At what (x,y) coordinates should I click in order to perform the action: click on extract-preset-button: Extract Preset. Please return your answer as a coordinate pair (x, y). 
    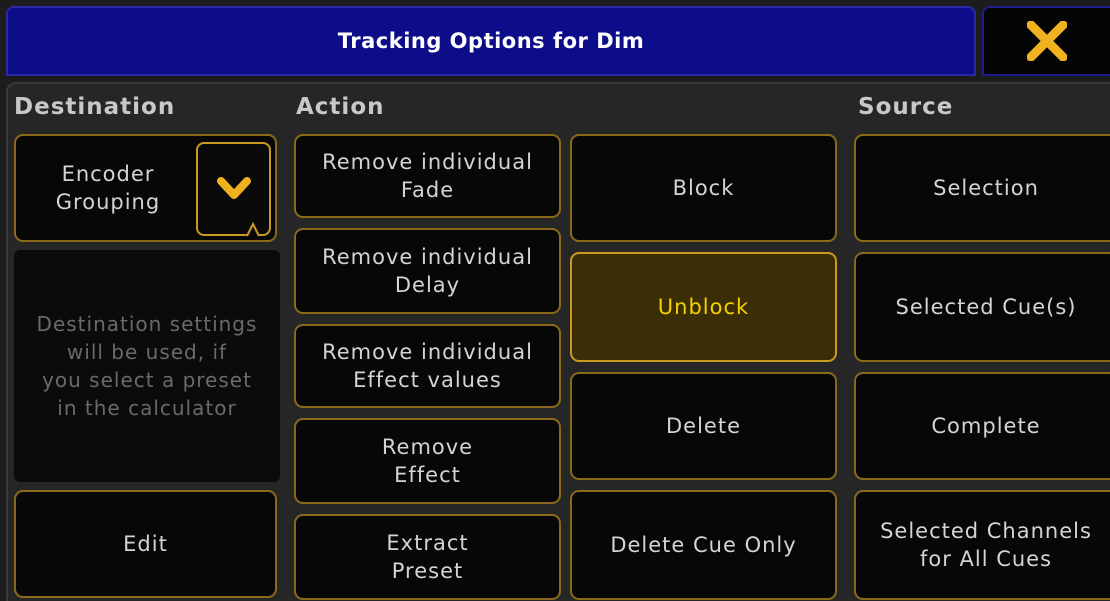
    Looking at the image, I should click on (427, 557).